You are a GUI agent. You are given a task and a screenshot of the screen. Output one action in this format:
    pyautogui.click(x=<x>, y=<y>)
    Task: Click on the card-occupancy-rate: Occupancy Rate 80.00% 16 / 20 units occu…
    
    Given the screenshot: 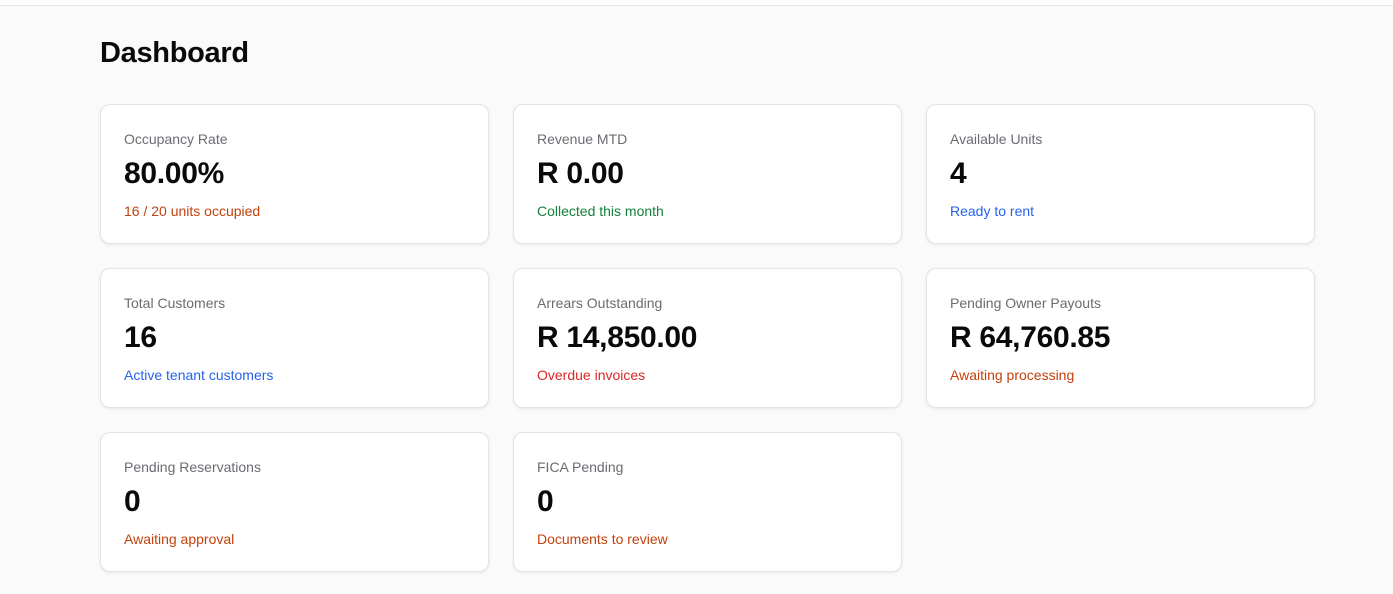 What is the action you would take?
    pyautogui.click(x=294, y=174)
    